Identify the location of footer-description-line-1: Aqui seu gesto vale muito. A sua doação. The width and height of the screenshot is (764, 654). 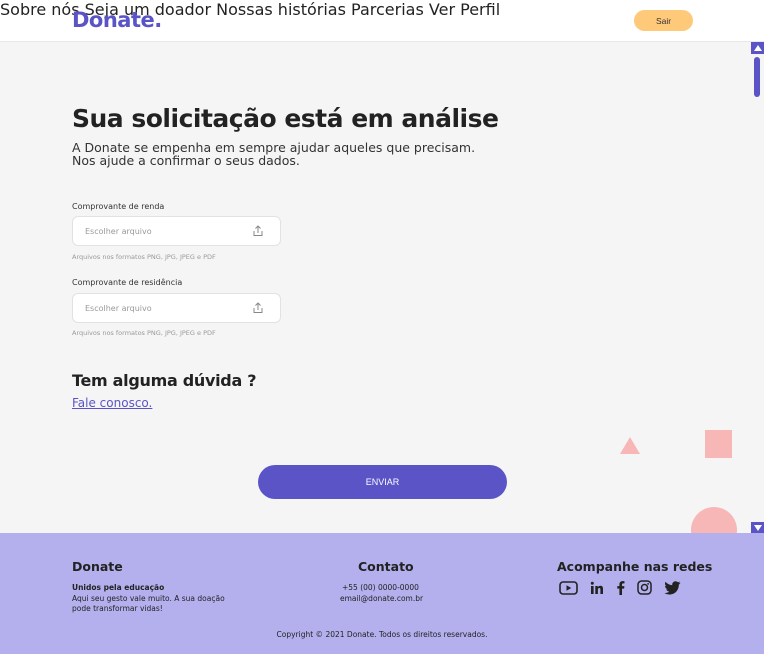
(148, 598).